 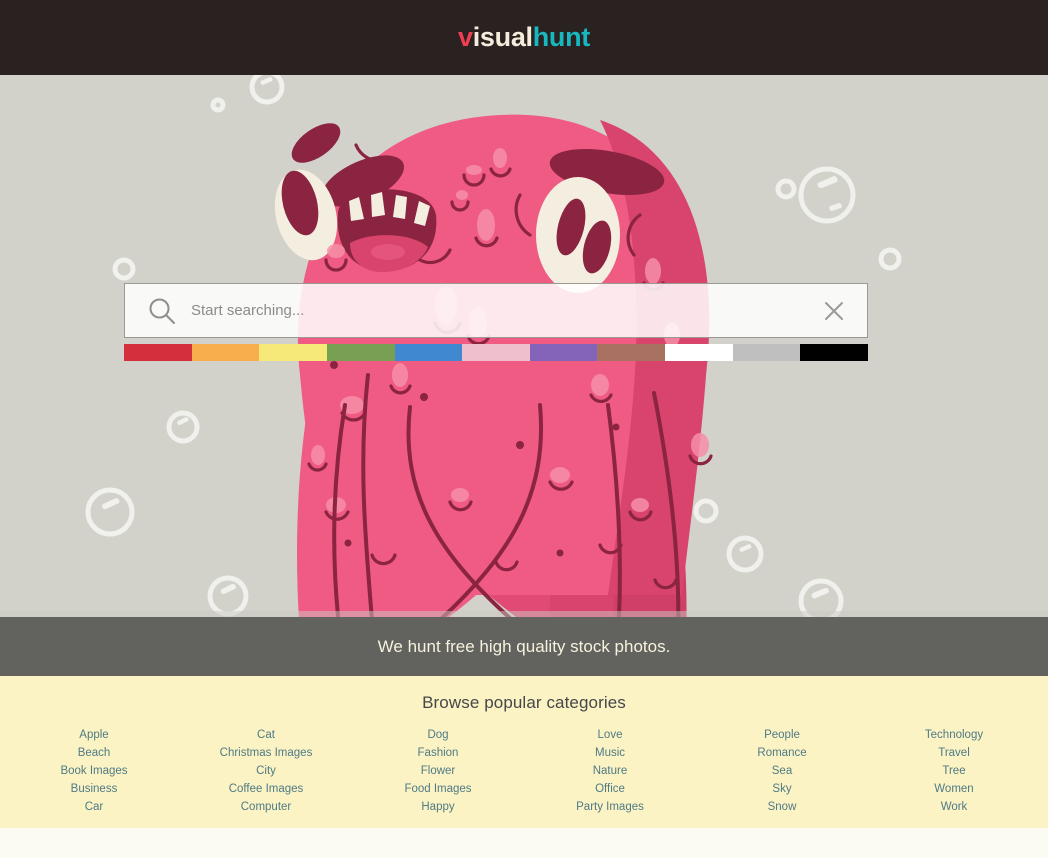 What do you see at coordinates (438, 789) in the screenshot?
I see `category-link-food-images: Food Images` at bounding box center [438, 789].